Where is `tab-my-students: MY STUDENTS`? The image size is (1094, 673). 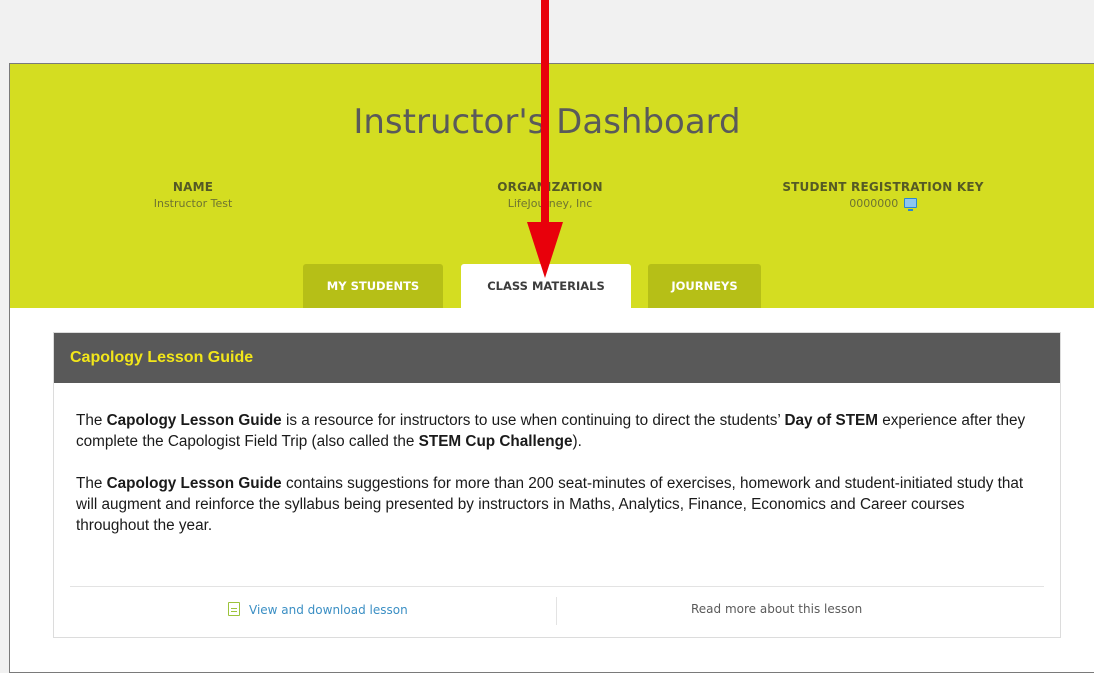 tab-my-students: MY STUDENTS is located at coordinates (373, 286).